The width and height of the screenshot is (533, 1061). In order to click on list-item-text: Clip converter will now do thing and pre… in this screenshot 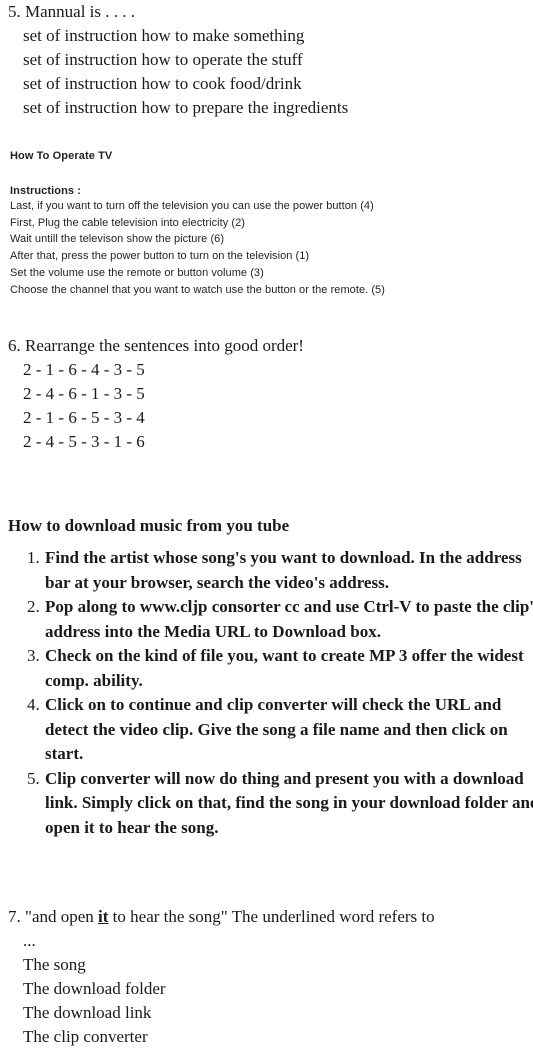, I will do `click(289, 802)`.